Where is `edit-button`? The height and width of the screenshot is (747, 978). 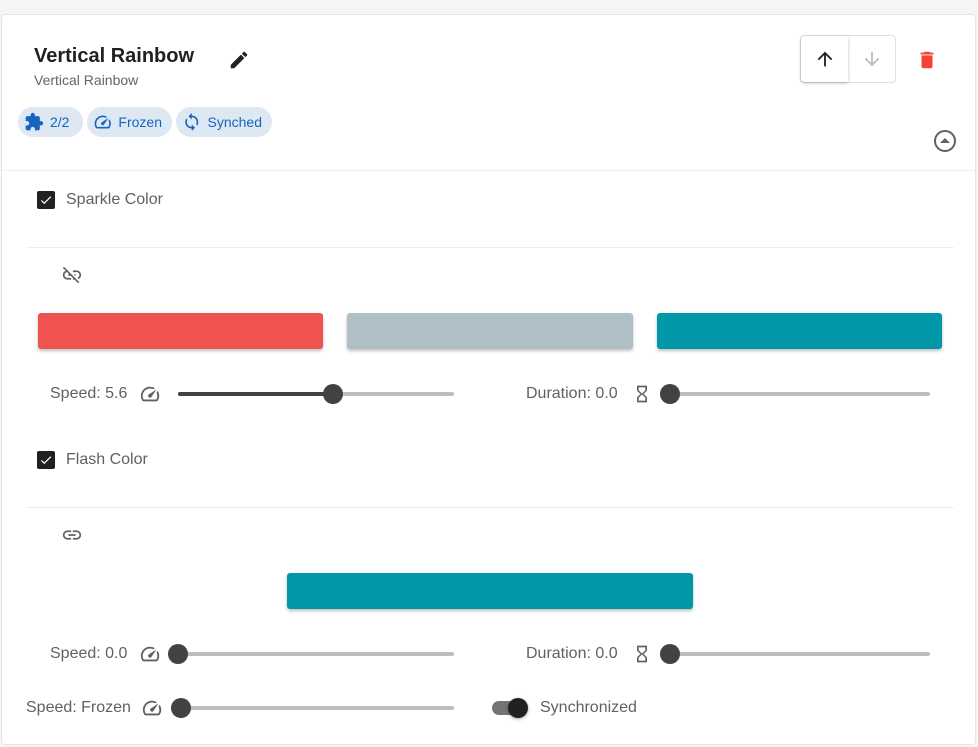 edit-button is located at coordinates (239, 60).